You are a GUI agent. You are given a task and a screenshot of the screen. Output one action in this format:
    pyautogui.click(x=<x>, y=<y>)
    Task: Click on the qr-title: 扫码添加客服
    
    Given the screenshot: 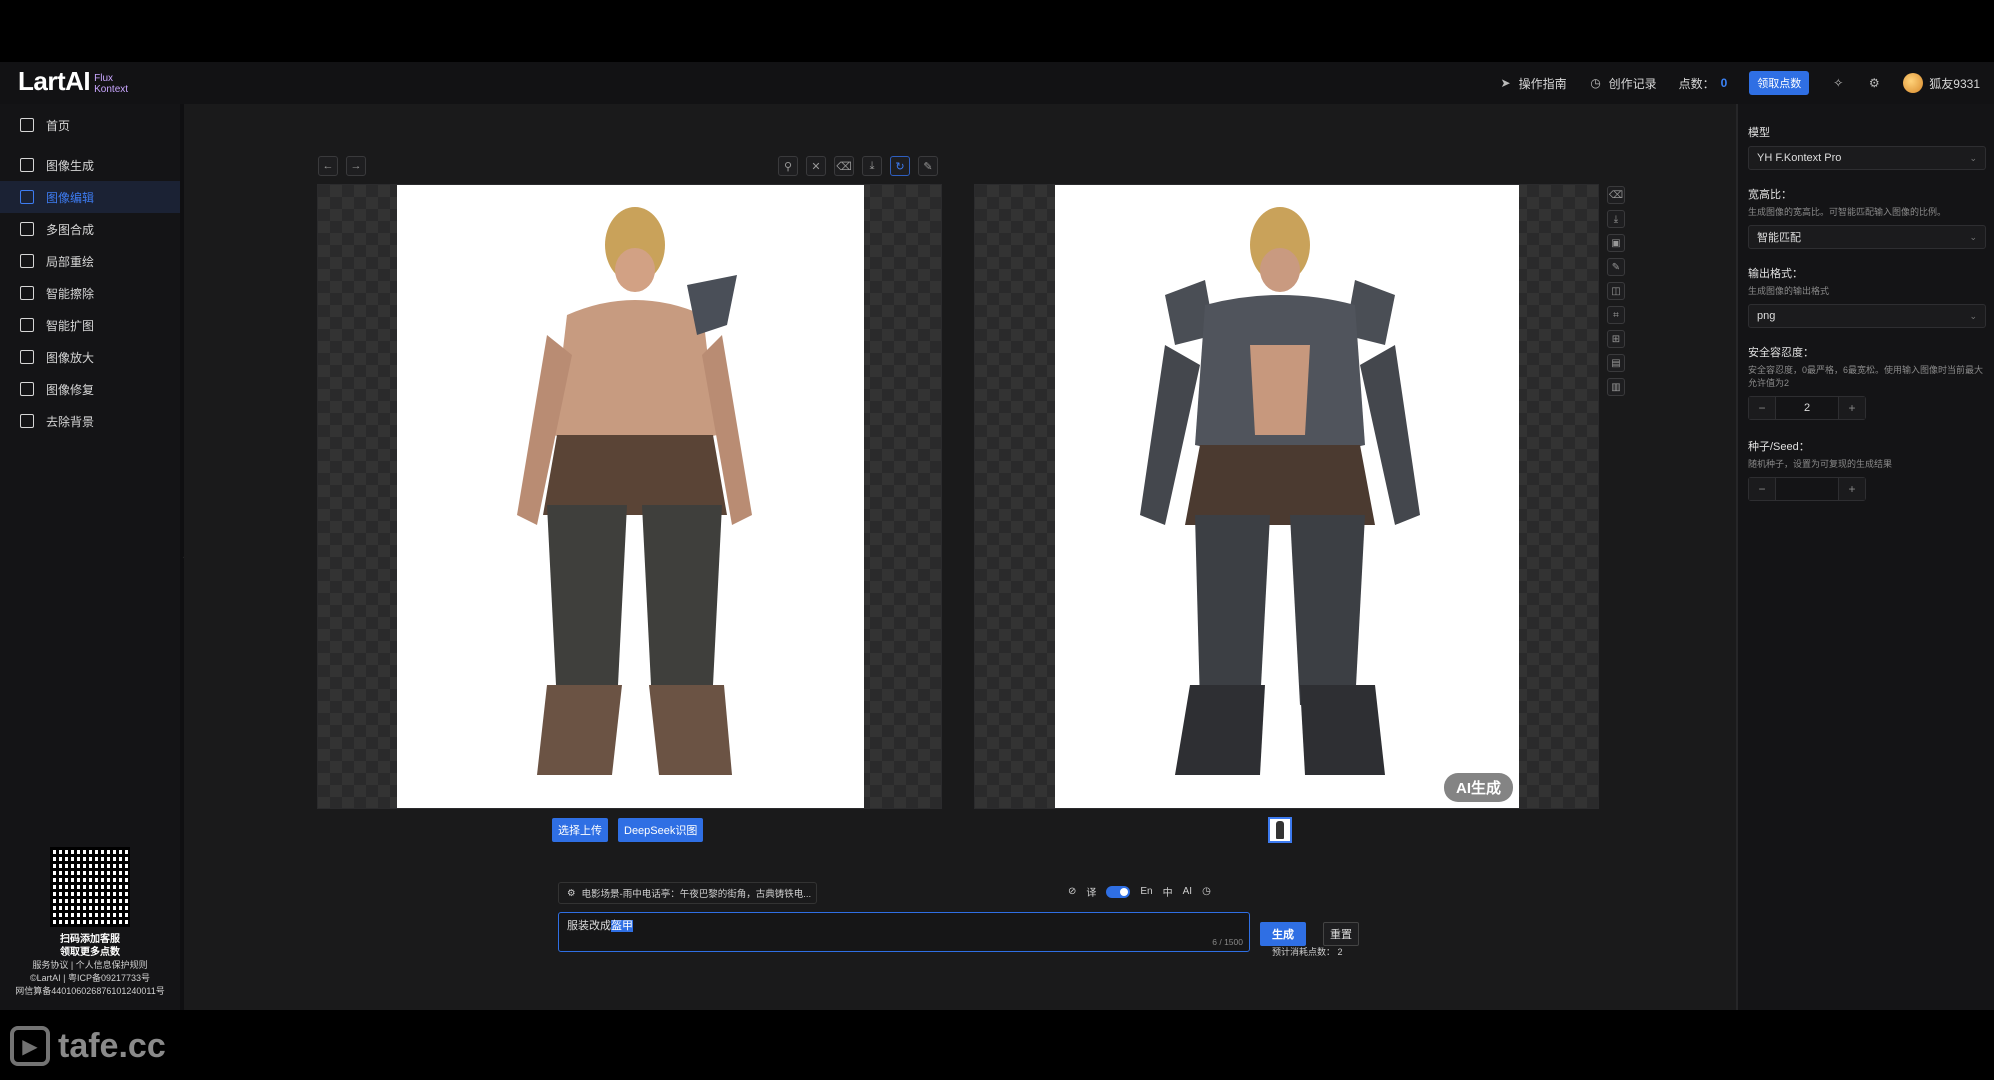 What is the action you would take?
    pyautogui.click(x=90, y=939)
    